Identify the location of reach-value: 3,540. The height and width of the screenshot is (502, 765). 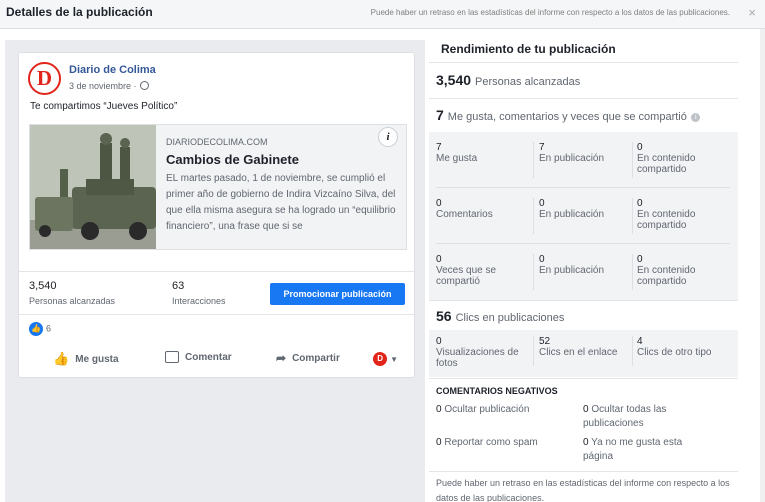
(43, 286).